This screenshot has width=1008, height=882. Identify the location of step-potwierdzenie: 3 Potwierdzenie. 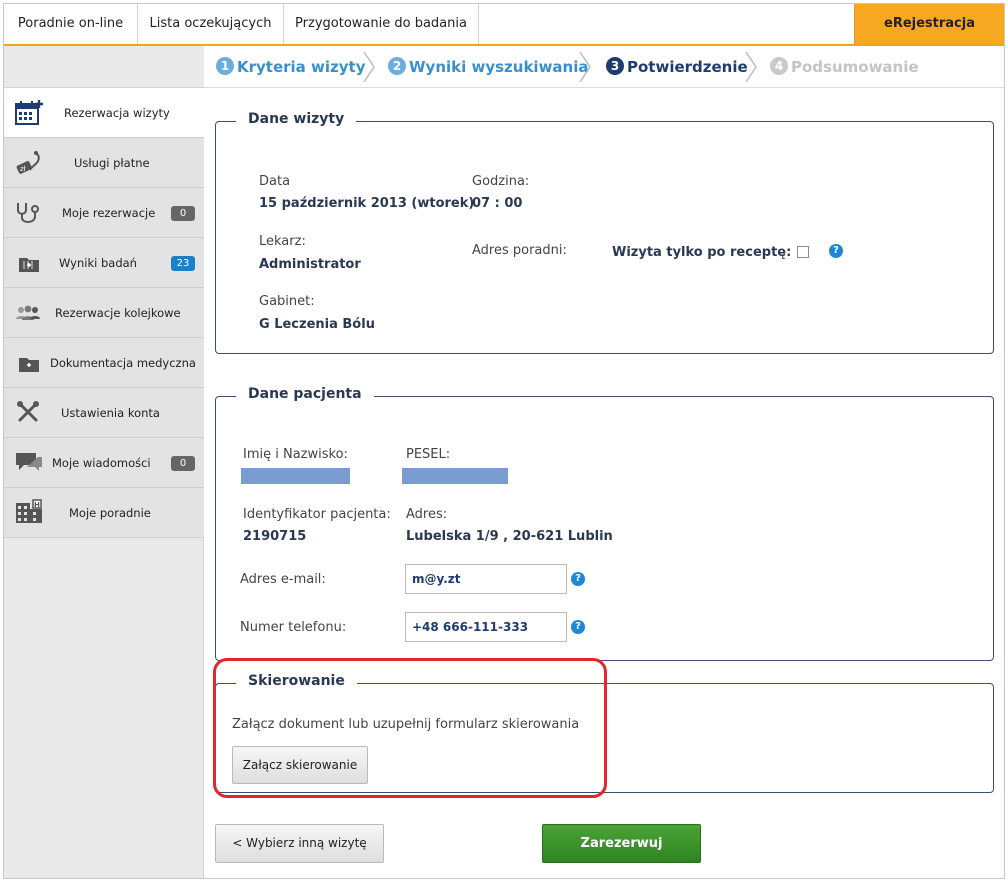
(677, 67).